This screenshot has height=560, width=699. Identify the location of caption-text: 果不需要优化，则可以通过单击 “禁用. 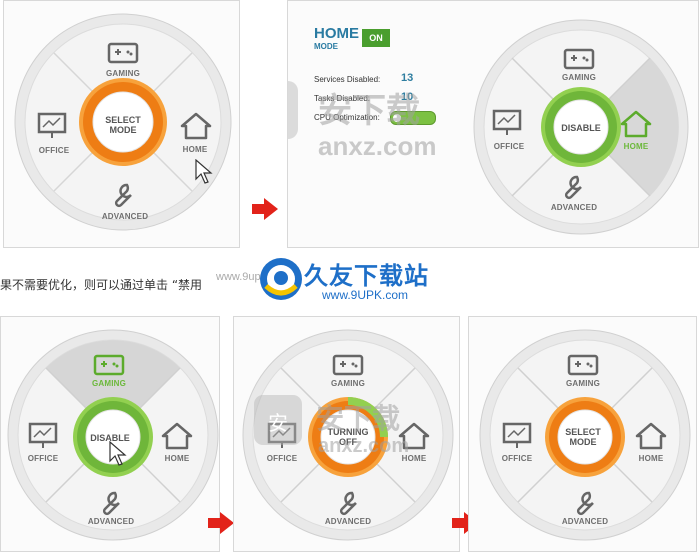
(101, 285).